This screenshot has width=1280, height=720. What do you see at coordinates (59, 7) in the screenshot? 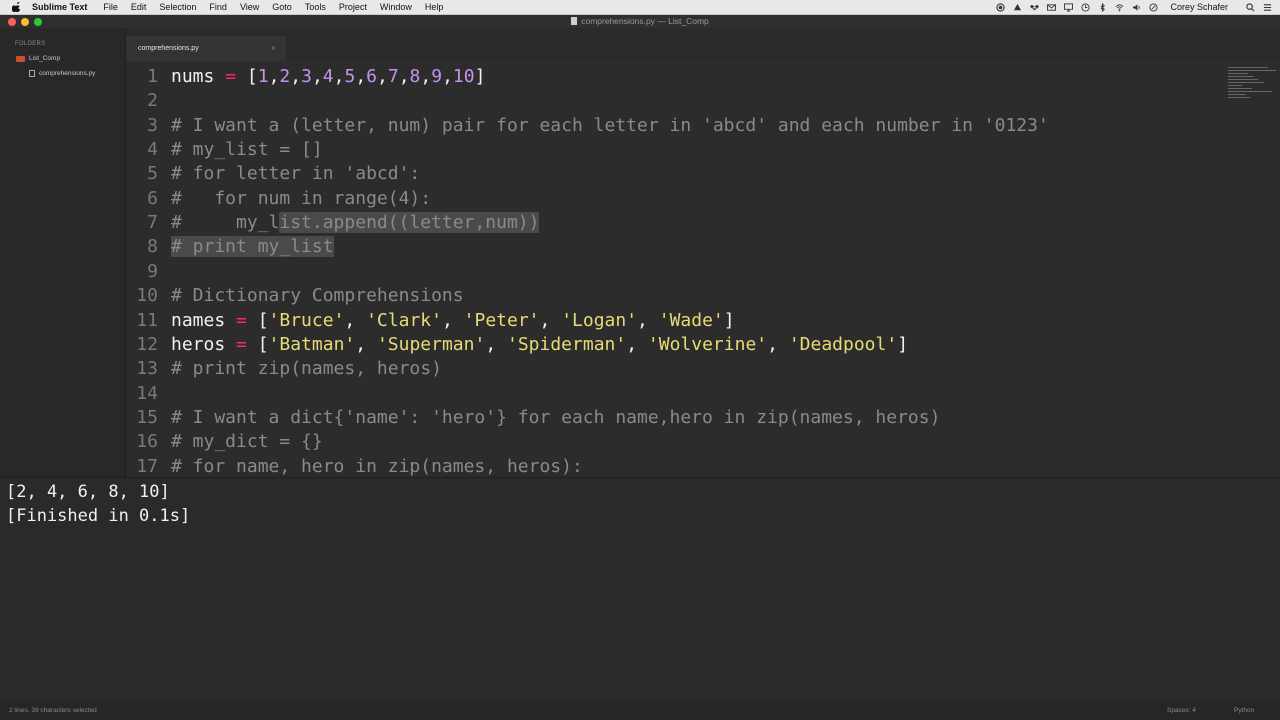
I see `menu-app-name: Sublime Text` at bounding box center [59, 7].